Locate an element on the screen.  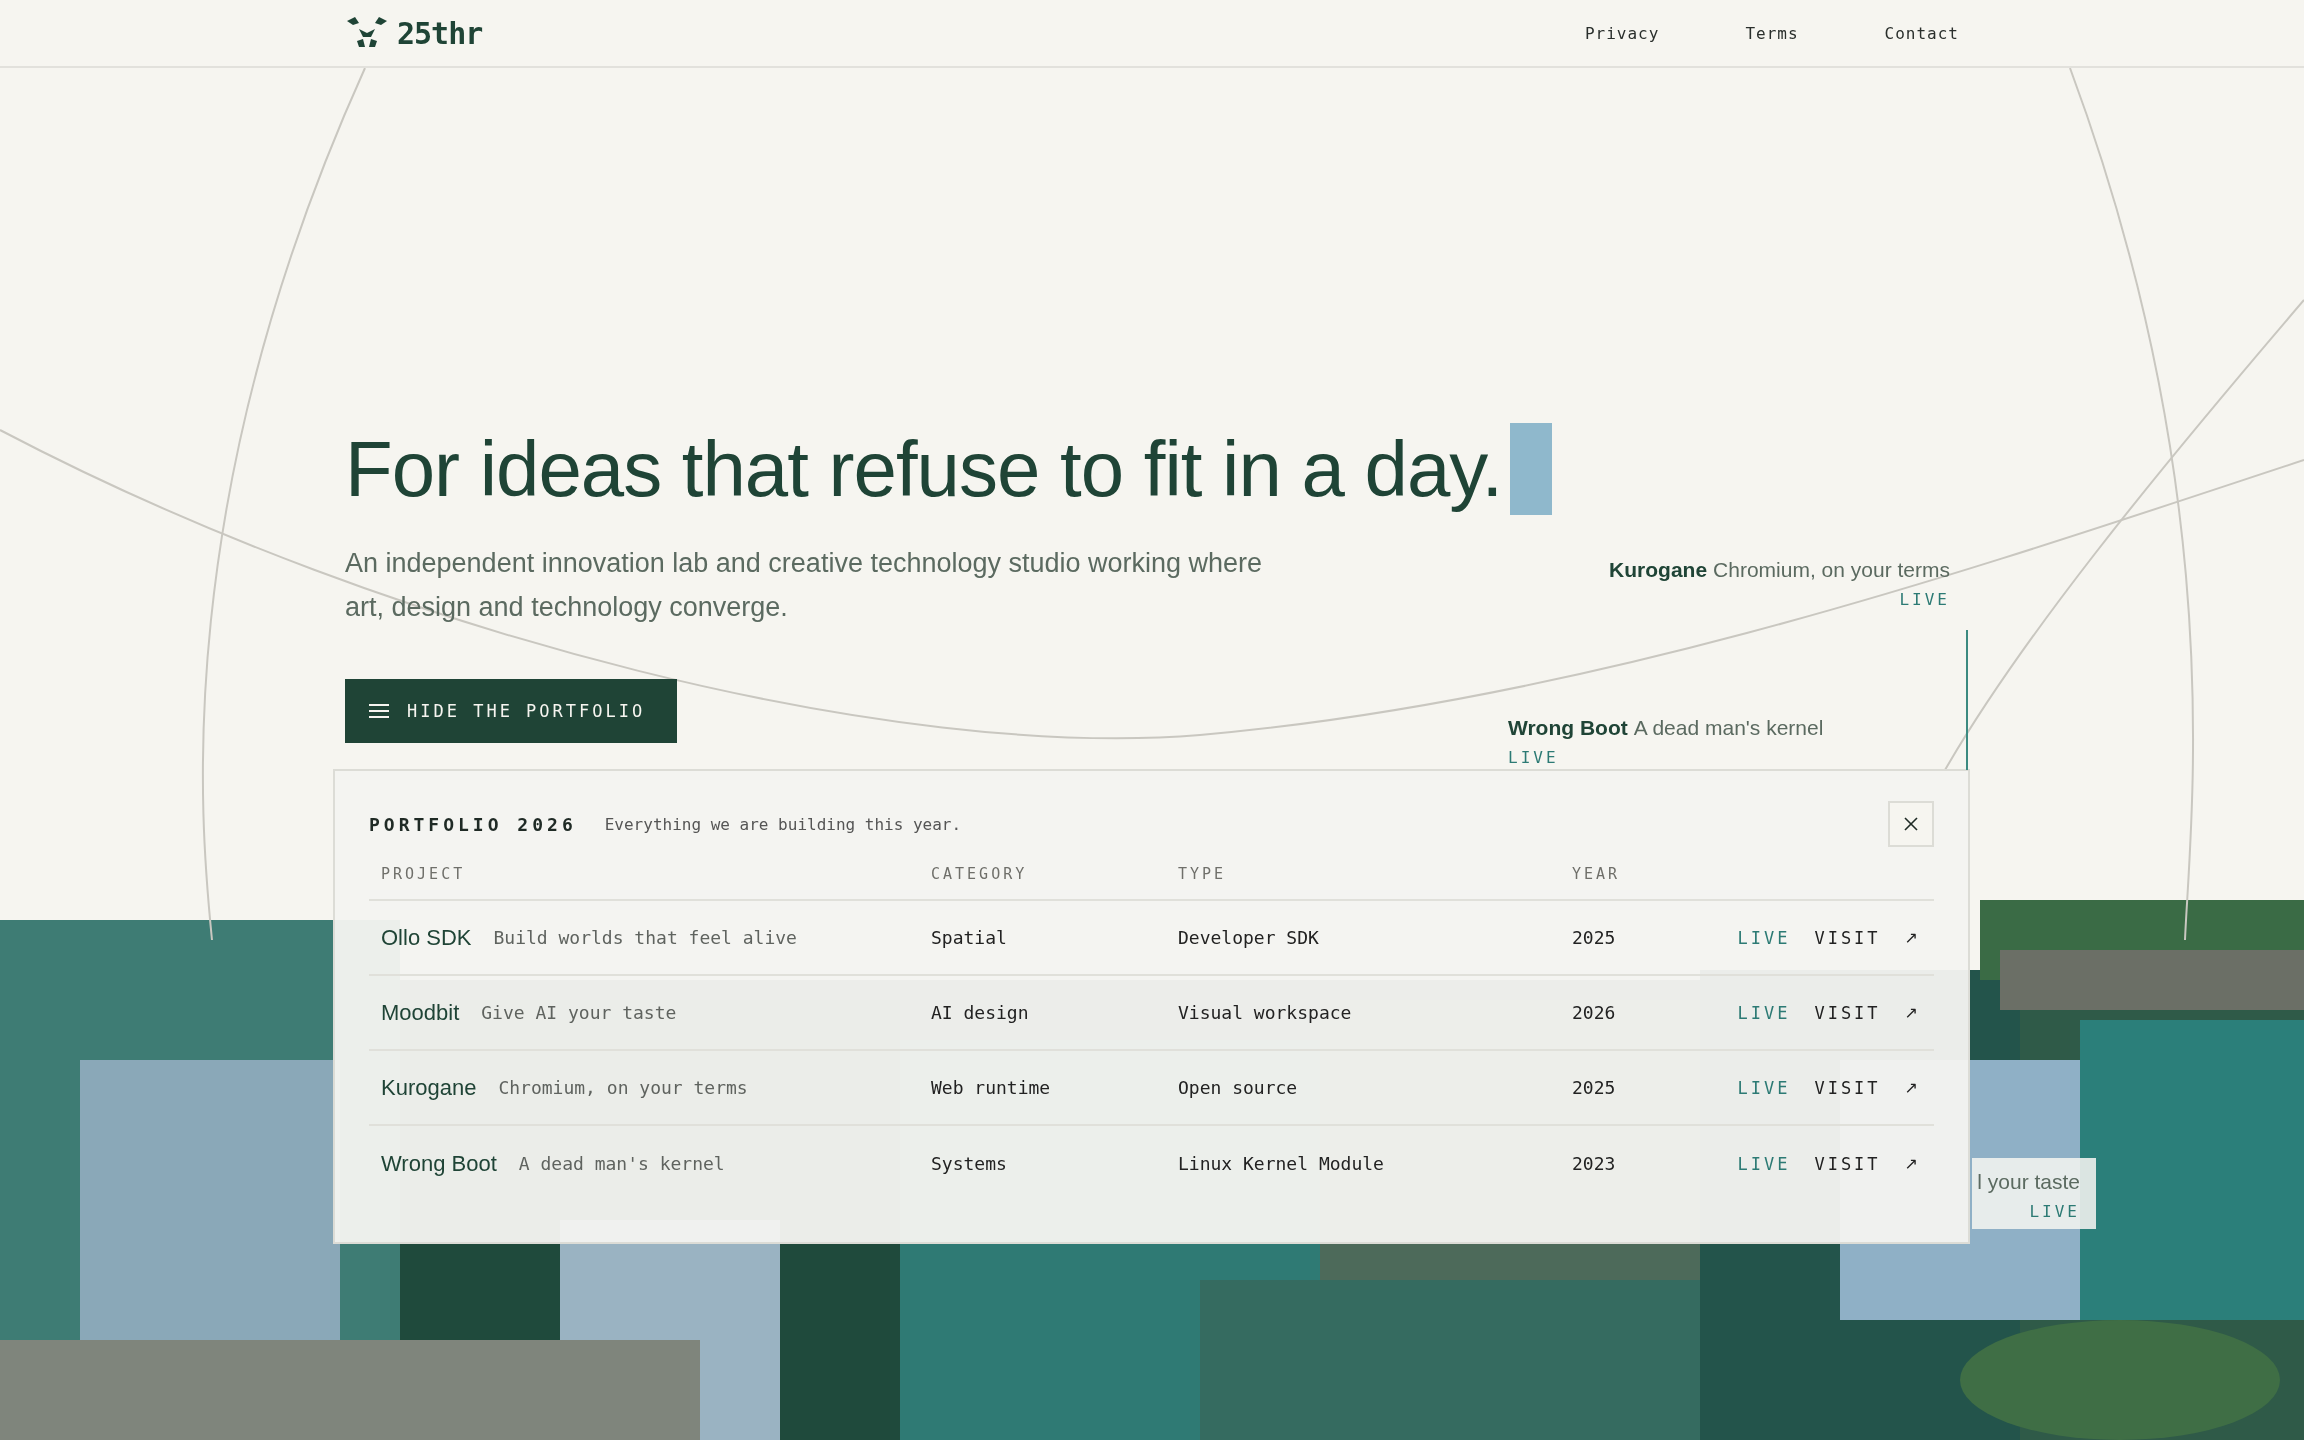
column-header: TYPE is located at coordinates (1375, 878).